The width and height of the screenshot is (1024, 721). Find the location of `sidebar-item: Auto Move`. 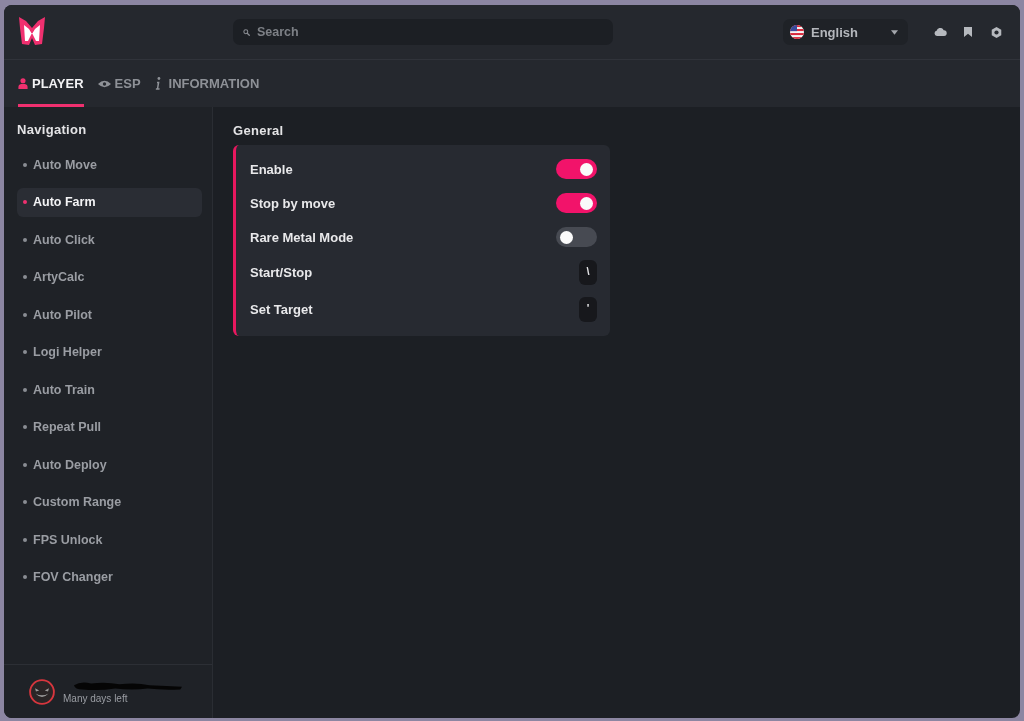

sidebar-item: Auto Move is located at coordinates (109, 164).